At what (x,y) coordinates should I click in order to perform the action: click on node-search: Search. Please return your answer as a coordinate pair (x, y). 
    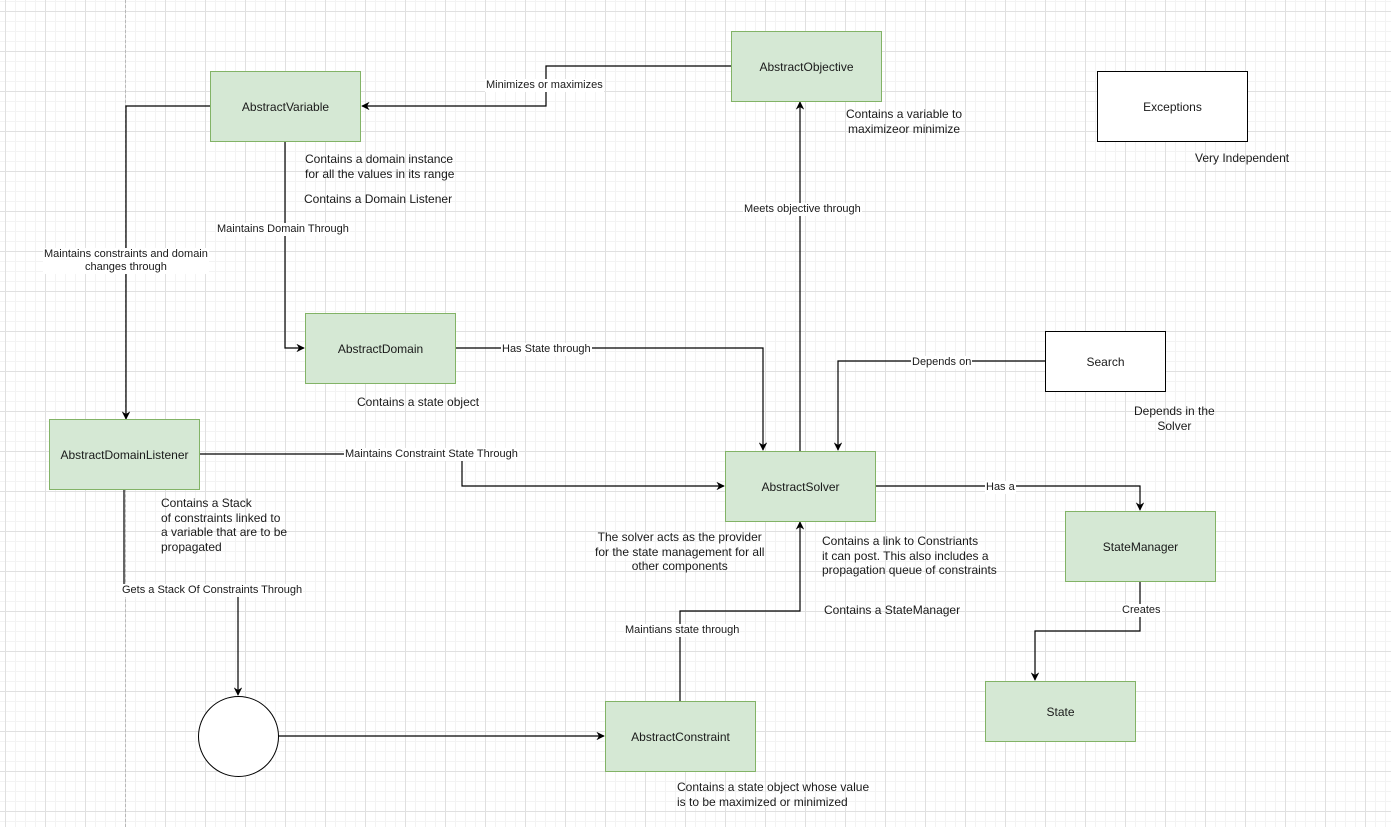
    Looking at the image, I should click on (1105, 361).